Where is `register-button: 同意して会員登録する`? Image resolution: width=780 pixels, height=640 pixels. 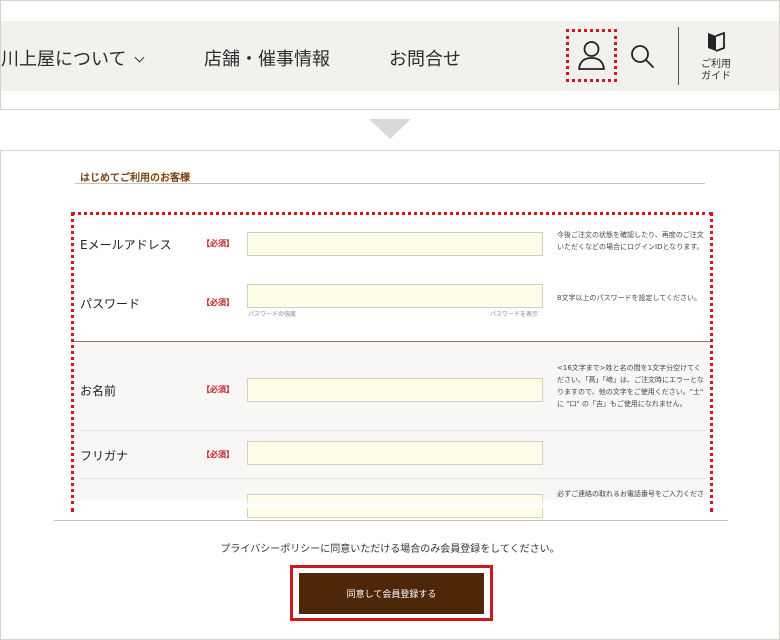
register-button: 同意して会員登録する is located at coordinates (391, 593).